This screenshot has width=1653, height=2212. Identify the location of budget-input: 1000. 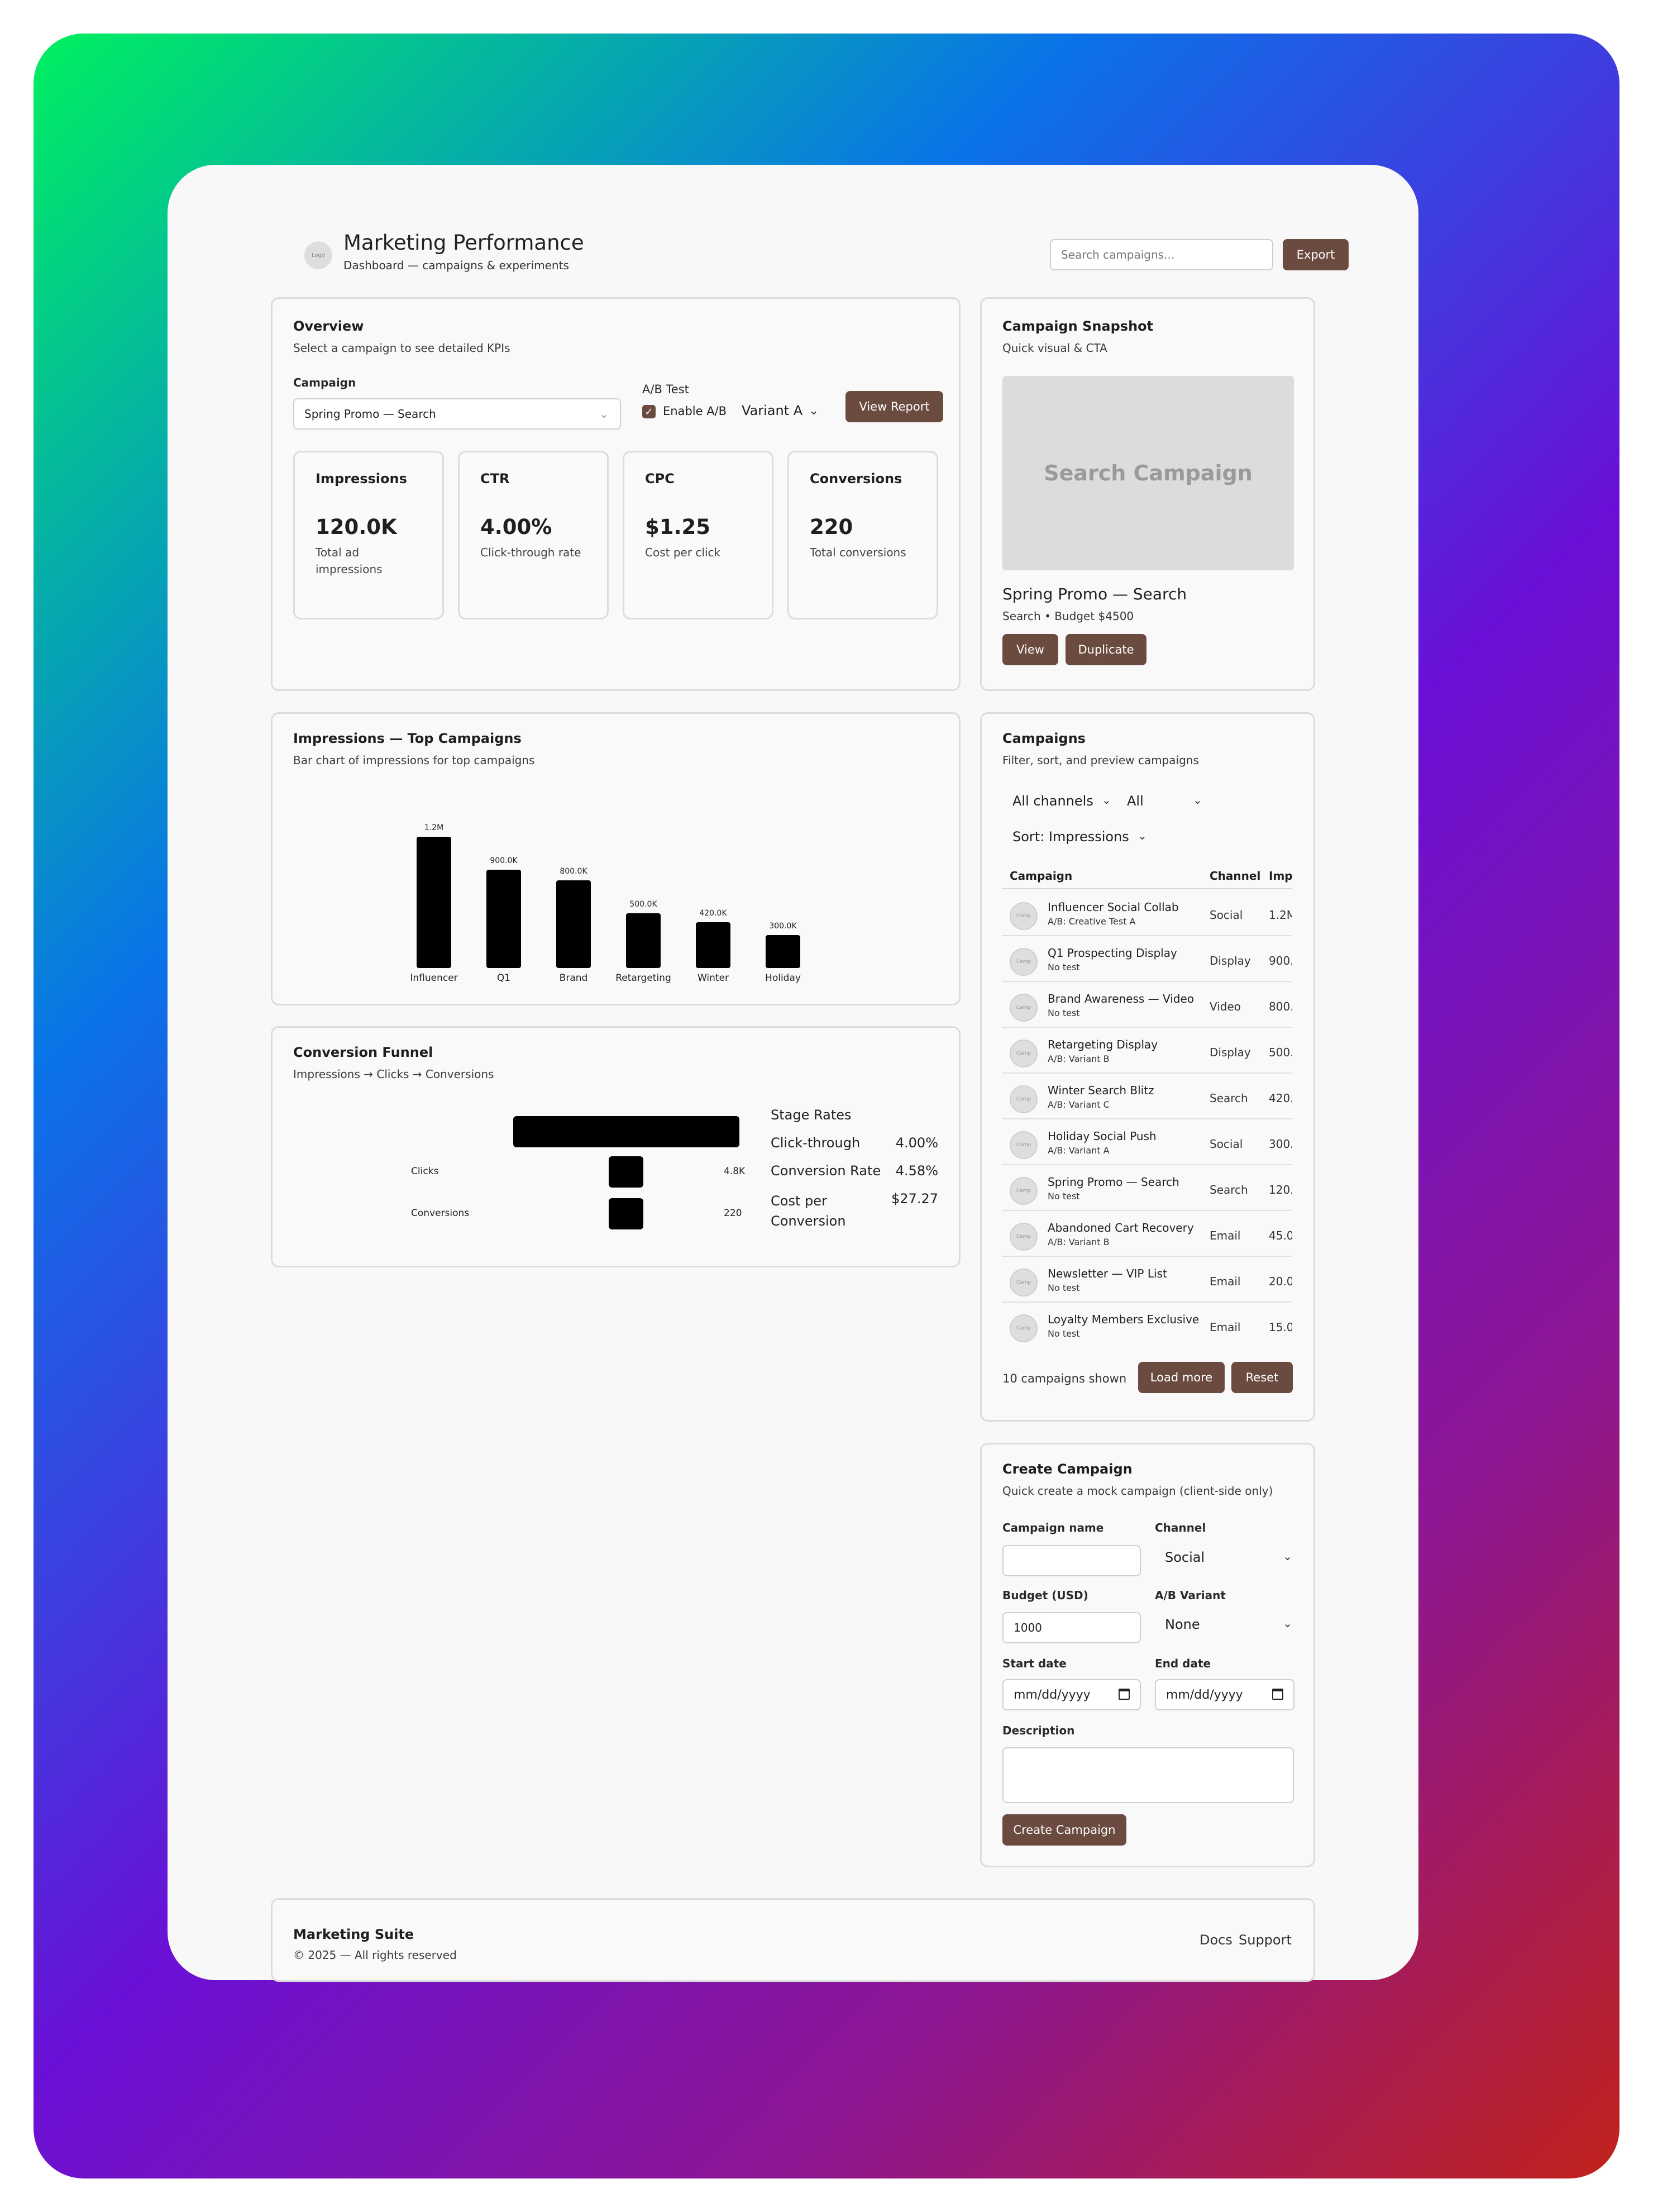
(1072, 1628).